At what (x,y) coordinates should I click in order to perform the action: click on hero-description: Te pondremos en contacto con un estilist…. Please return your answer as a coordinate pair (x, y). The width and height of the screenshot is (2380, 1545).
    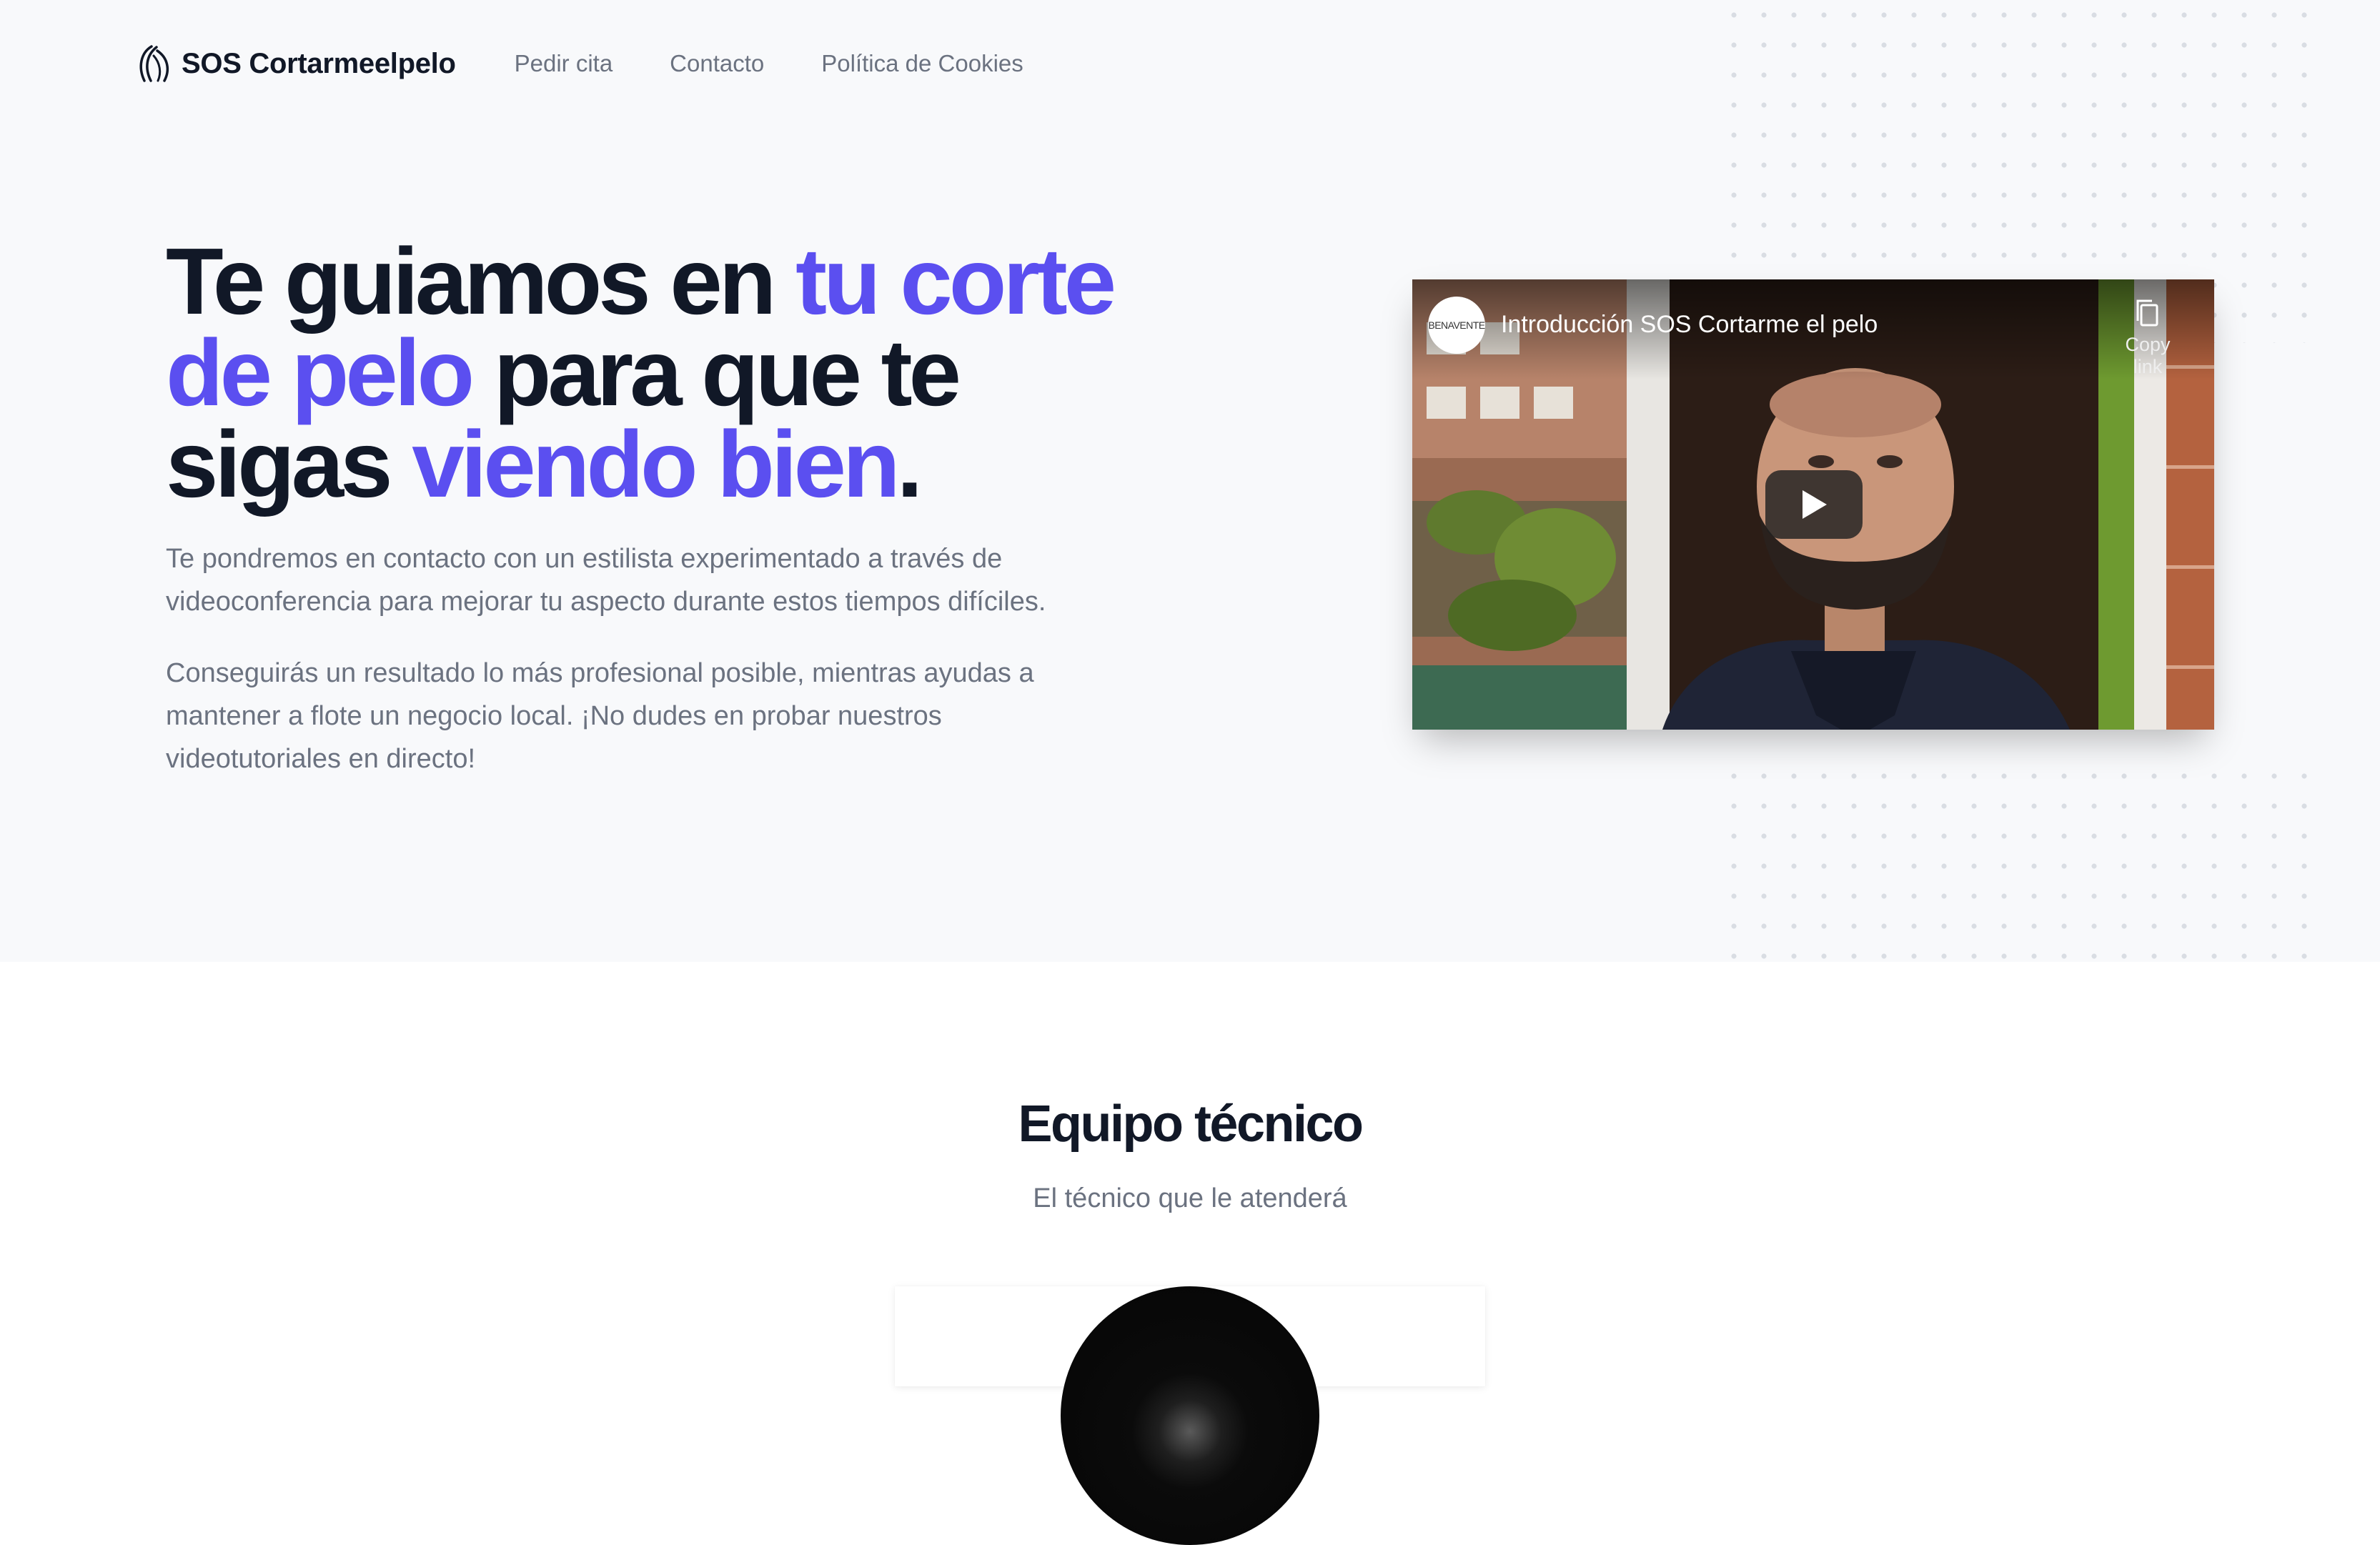
    Looking at the image, I should click on (606, 580).